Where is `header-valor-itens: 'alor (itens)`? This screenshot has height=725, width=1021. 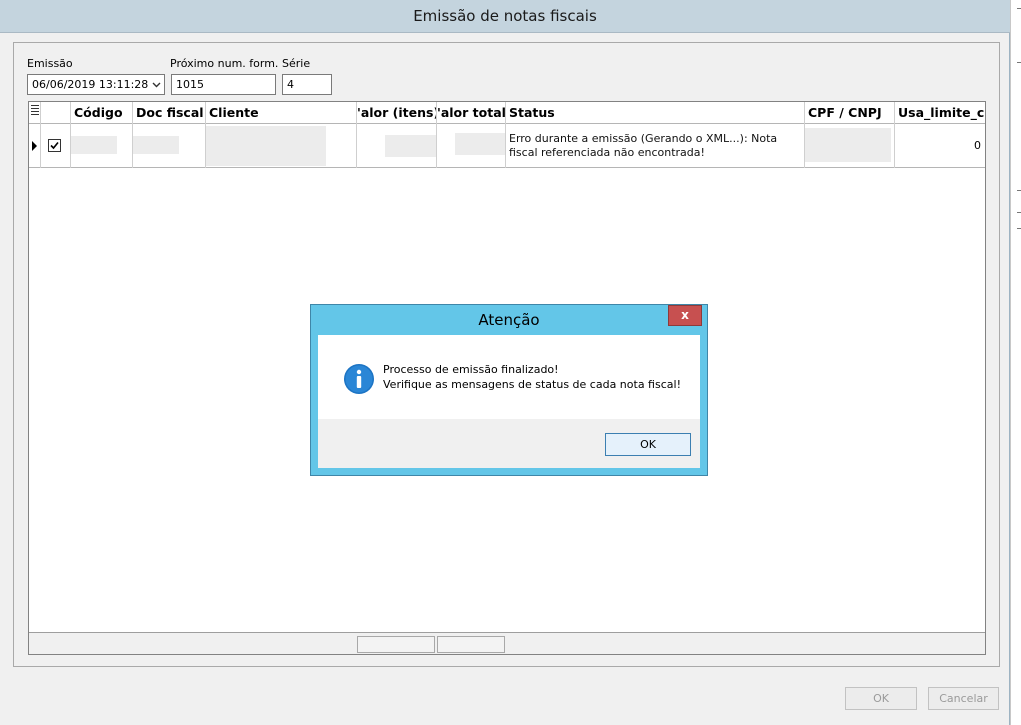
header-valor-itens: 'alor (itens) is located at coordinates (397, 113).